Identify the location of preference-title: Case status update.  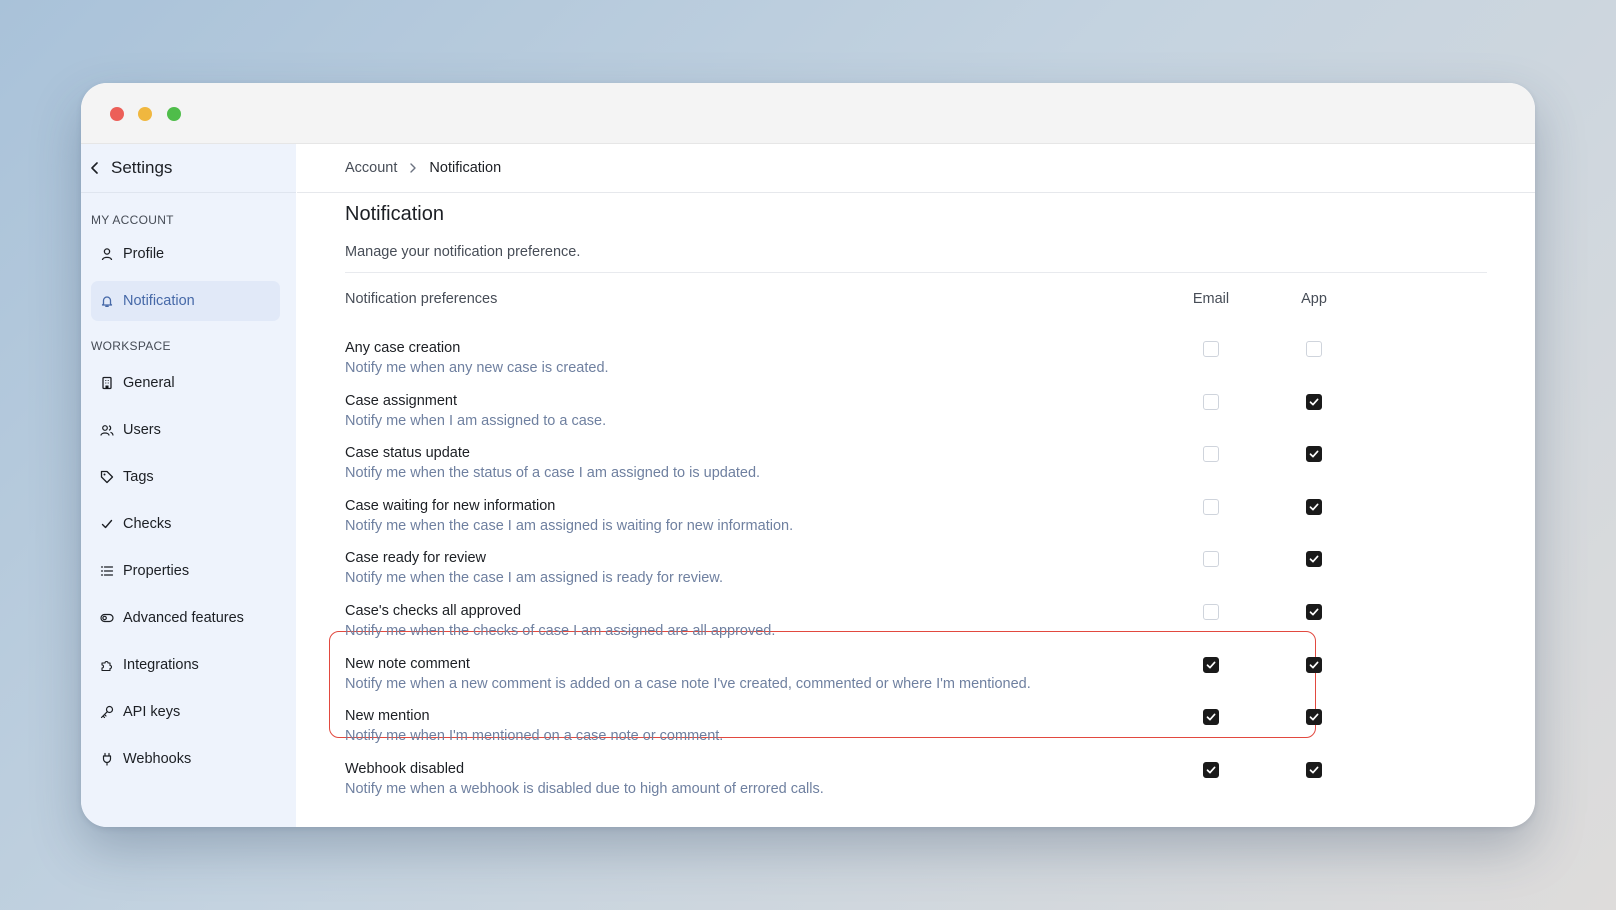
(407, 453).